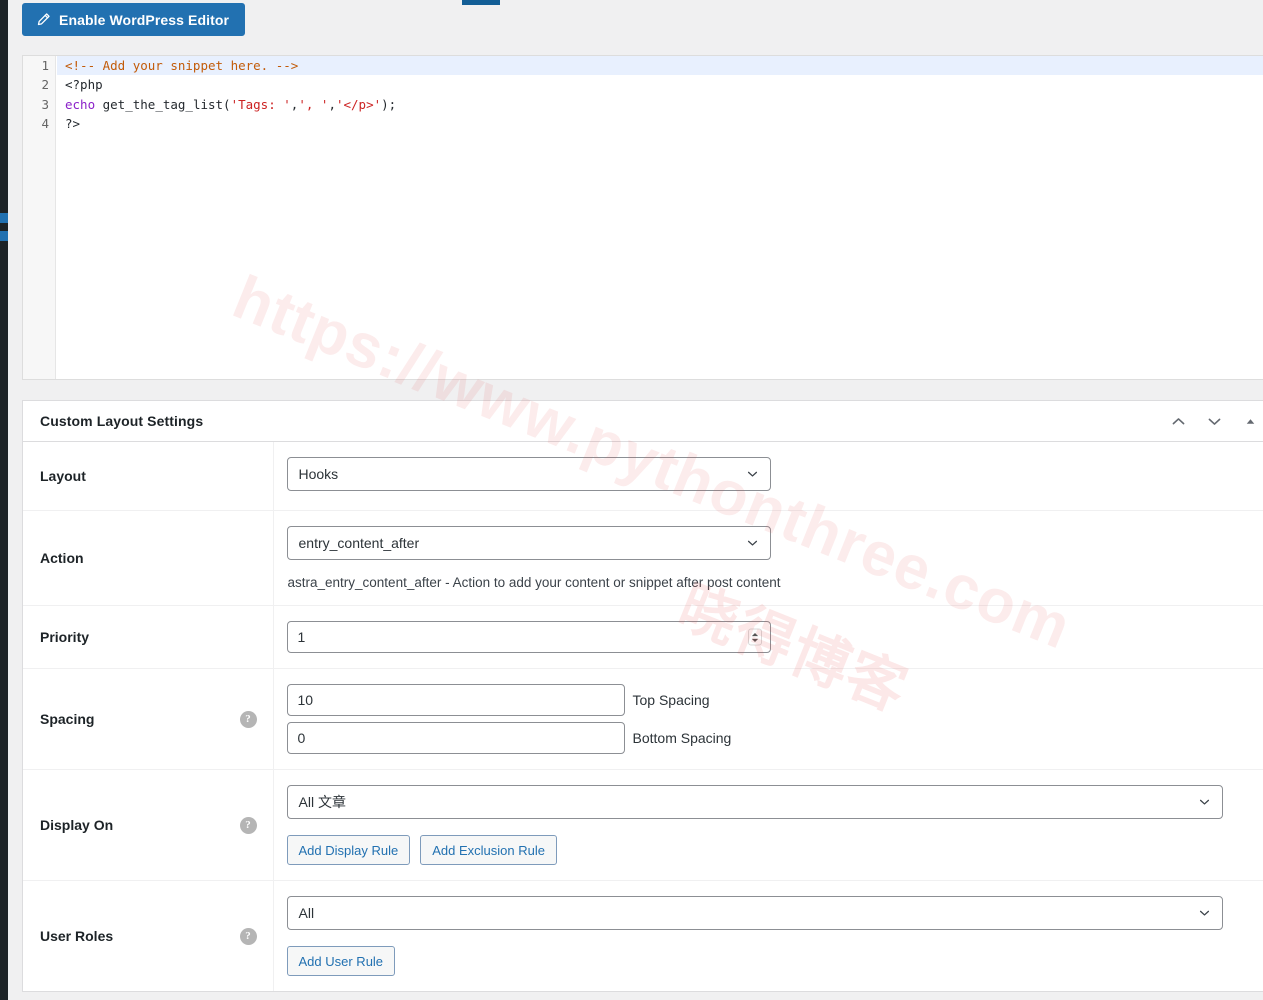 The height and width of the screenshot is (1000, 1263). Describe the element at coordinates (455, 700) in the screenshot. I see `top-spacing-input` at that location.